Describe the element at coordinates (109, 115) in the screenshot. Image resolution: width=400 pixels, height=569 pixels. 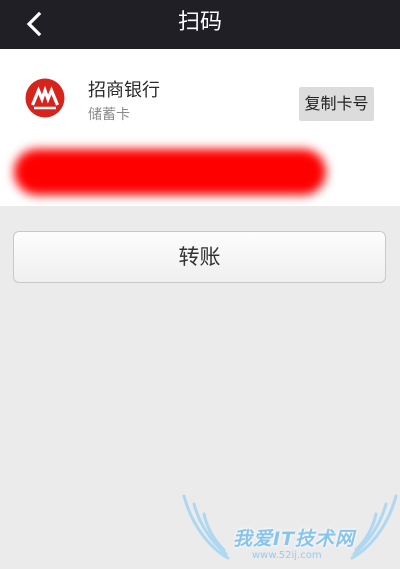
I see `card-type-label: 储蓄卡` at that location.